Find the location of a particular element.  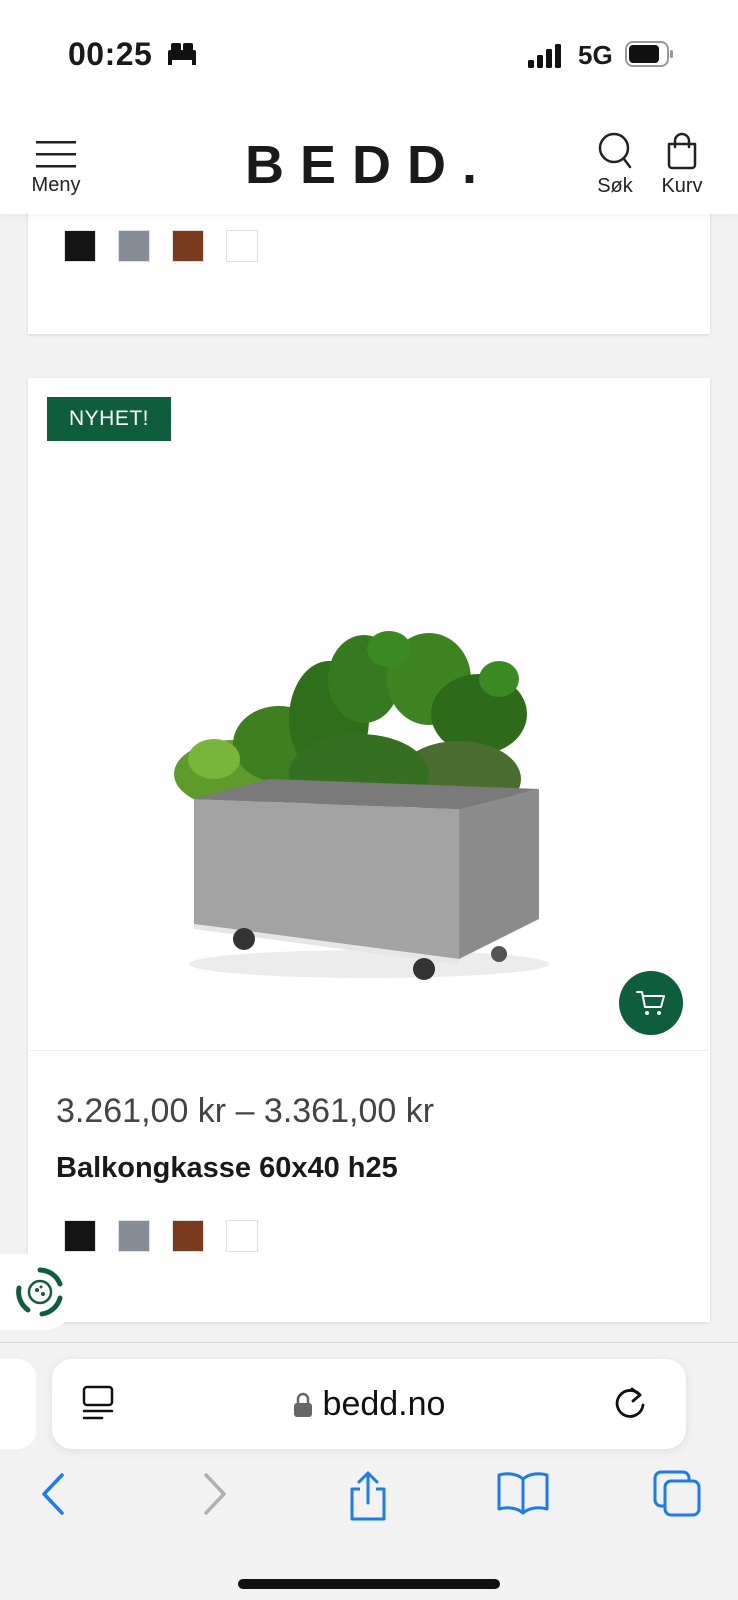

eco-certification-badge is located at coordinates (40, 1292).